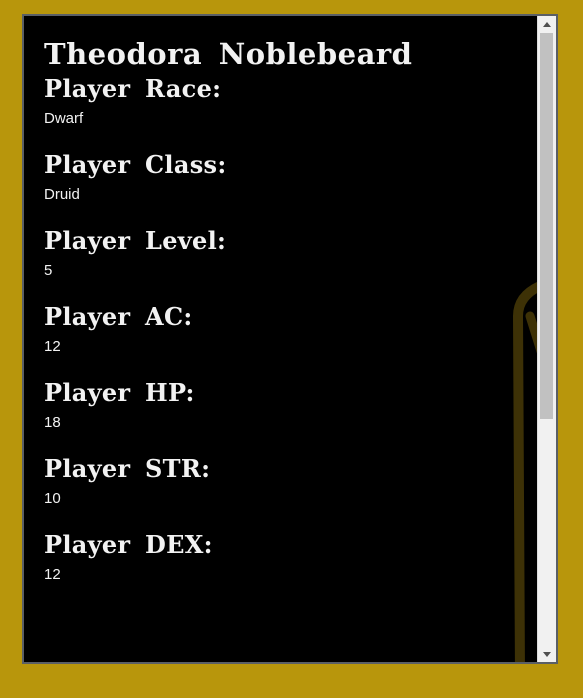 The image size is (583, 698). I want to click on field-label: Player Level:, so click(135, 240).